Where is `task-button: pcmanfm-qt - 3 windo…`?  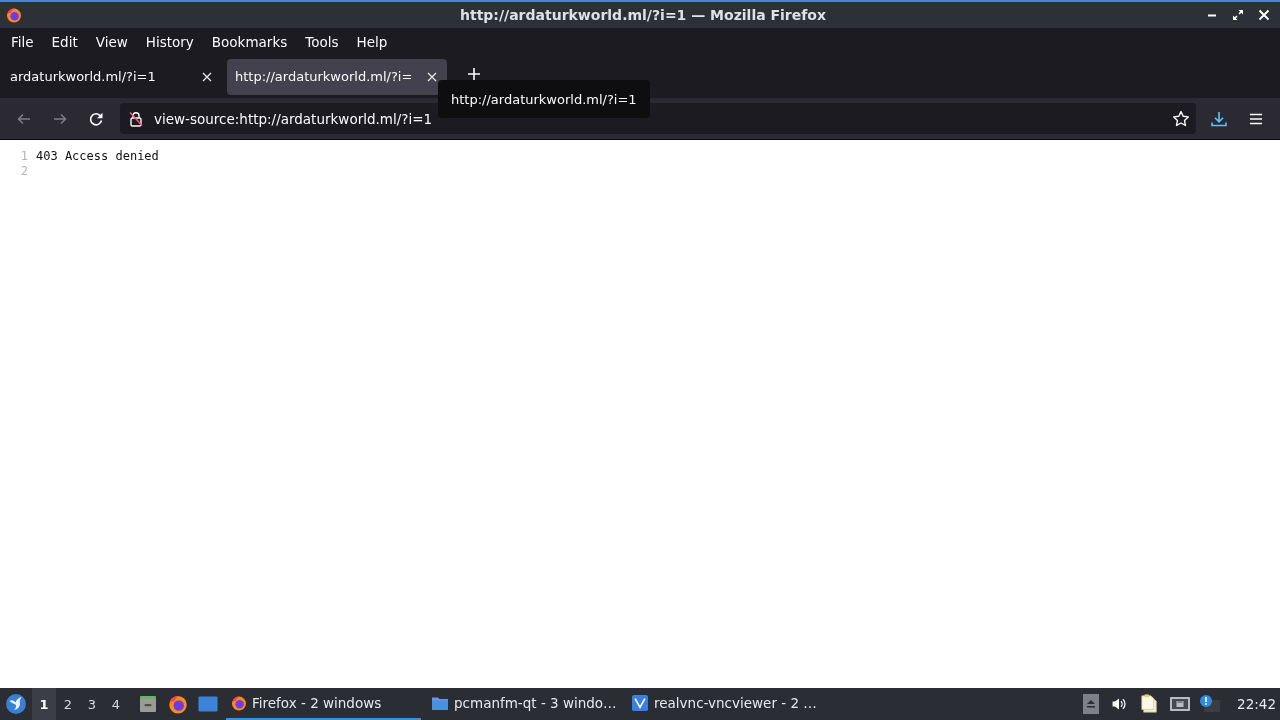 task-button: pcmanfm-qt - 3 windo… is located at coordinates (523, 704).